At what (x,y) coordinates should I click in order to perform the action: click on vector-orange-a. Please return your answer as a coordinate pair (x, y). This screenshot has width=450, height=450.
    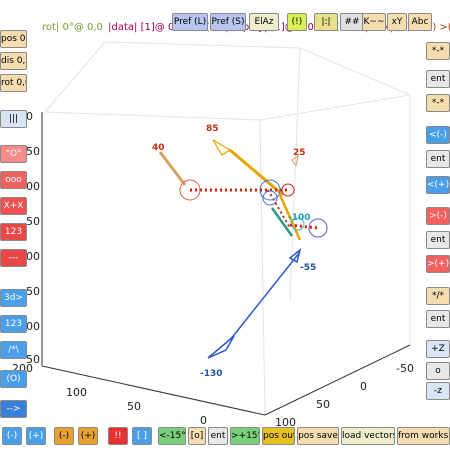
    Looking at the image, I should click on (172, 168).